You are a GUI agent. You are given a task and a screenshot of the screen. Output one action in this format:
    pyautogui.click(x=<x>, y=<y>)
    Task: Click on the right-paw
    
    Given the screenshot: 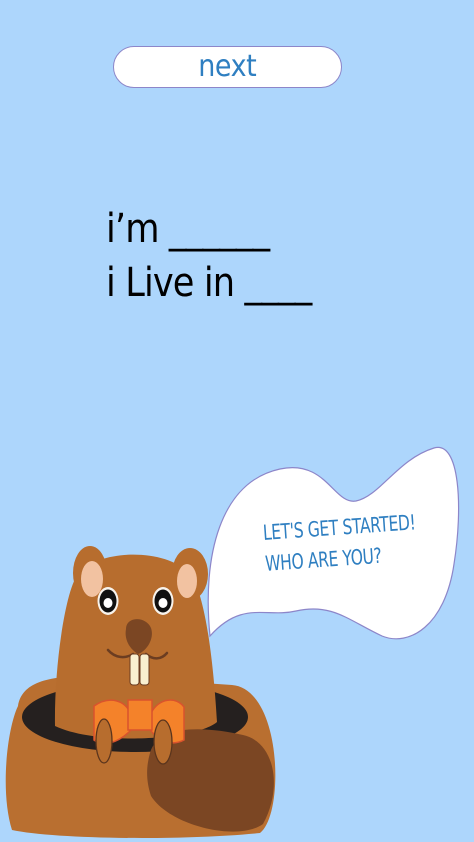 What is the action you would take?
    pyautogui.click(x=163, y=742)
    